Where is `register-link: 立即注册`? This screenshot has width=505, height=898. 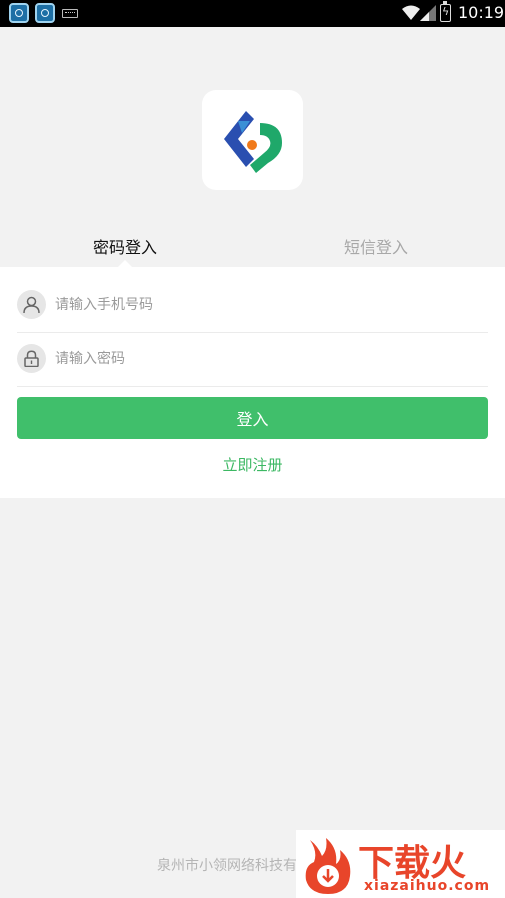
register-link: 立即注册 is located at coordinates (252, 464).